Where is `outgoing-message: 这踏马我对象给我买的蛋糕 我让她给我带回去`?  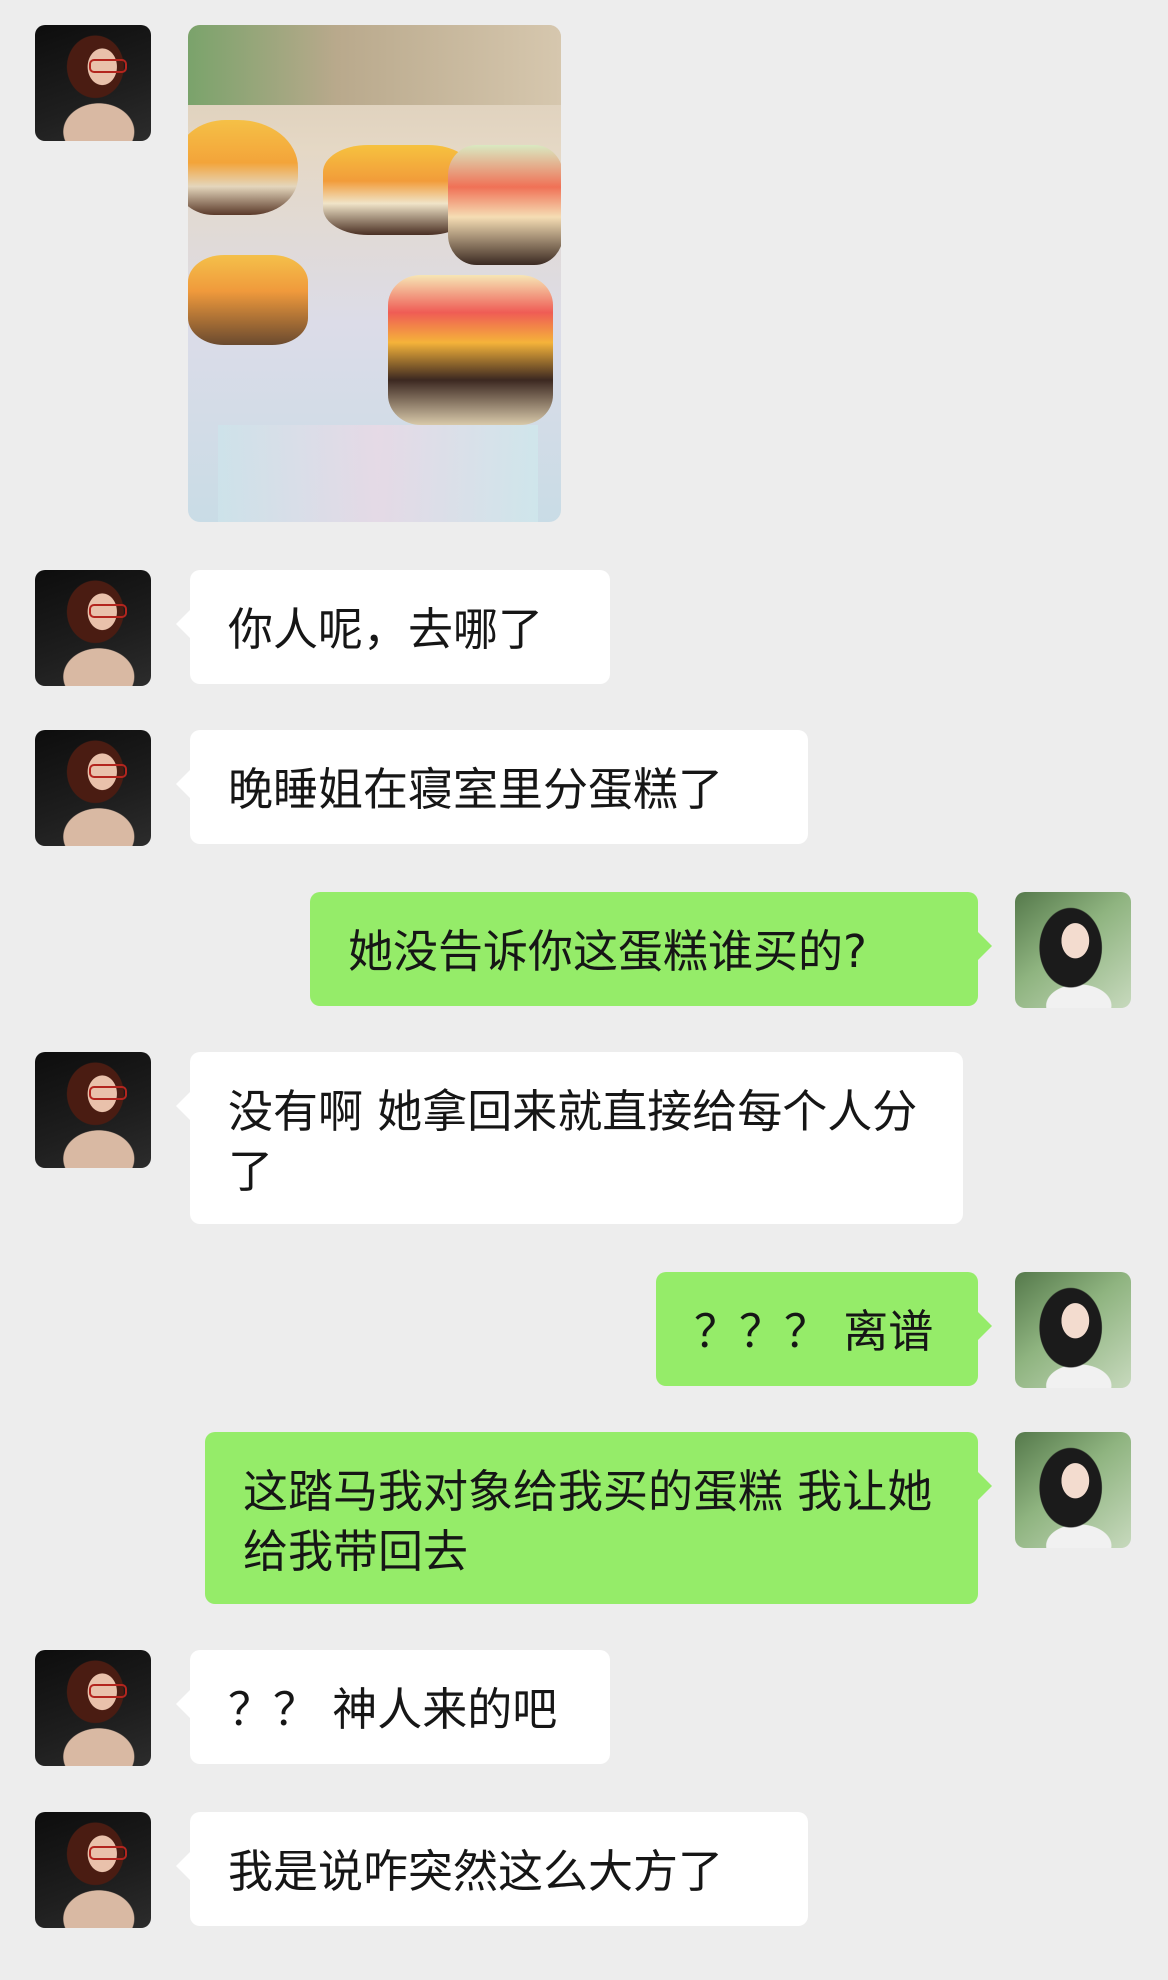
outgoing-message: 这踏马我对象给我买的蛋糕 我让她给我带回去 is located at coordinates (598, 1518).